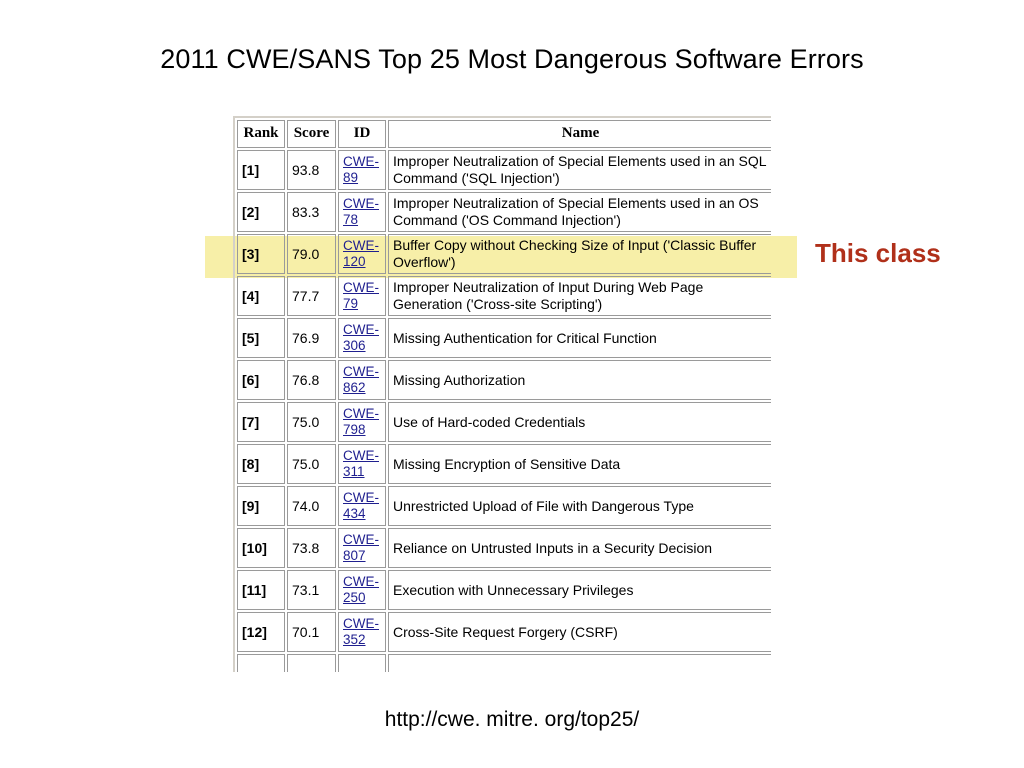 This screenshot has width=1024, height=768. I want to click on this-class-callout: This class, so click(878, 253).